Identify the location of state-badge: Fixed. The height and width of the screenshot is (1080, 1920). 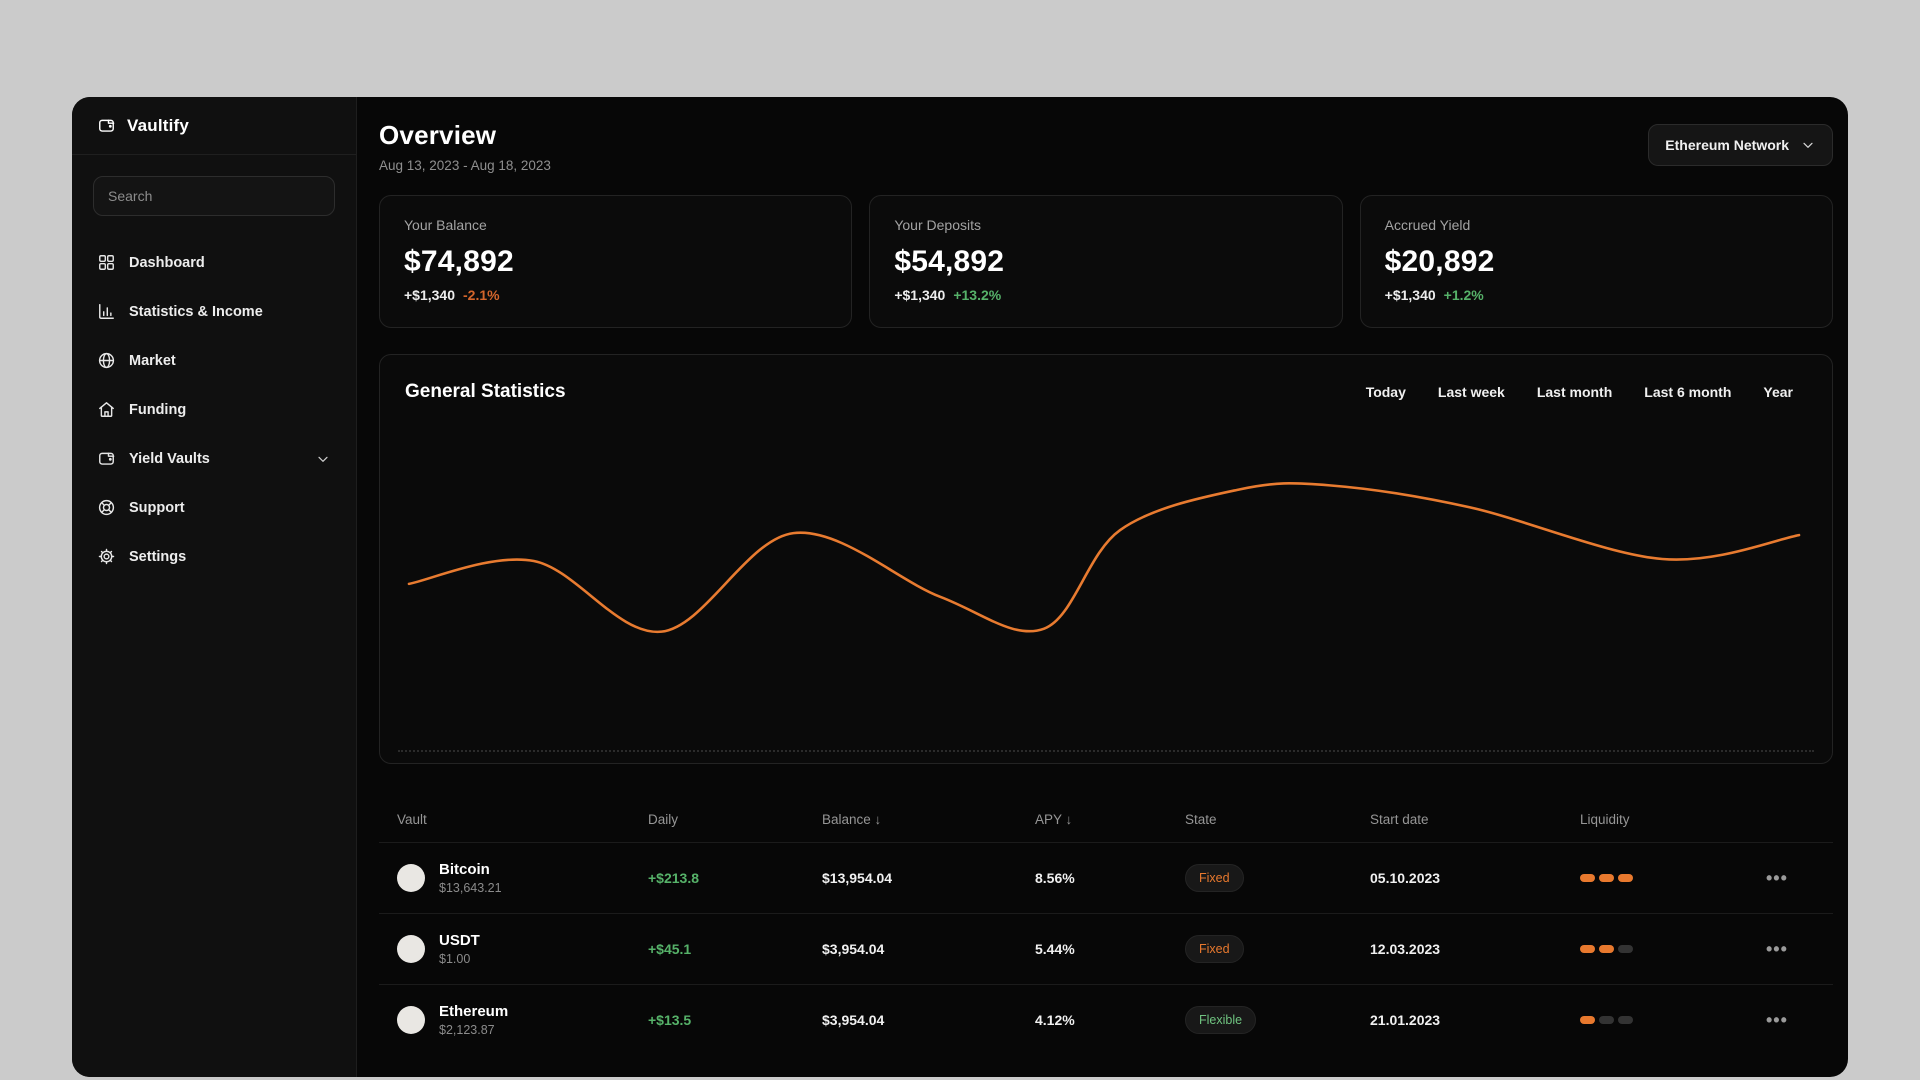
(1214, 878).